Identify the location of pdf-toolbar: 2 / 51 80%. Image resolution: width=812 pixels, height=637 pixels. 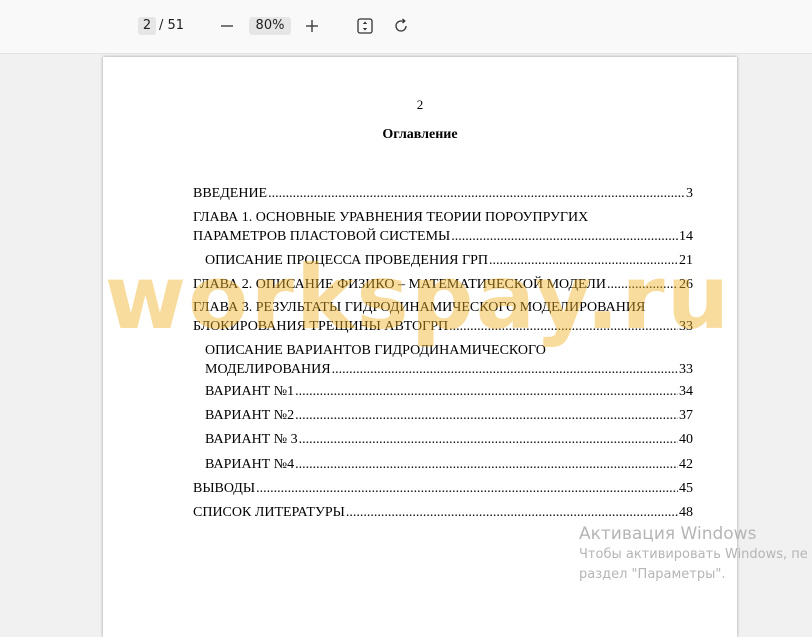
(406, 27).